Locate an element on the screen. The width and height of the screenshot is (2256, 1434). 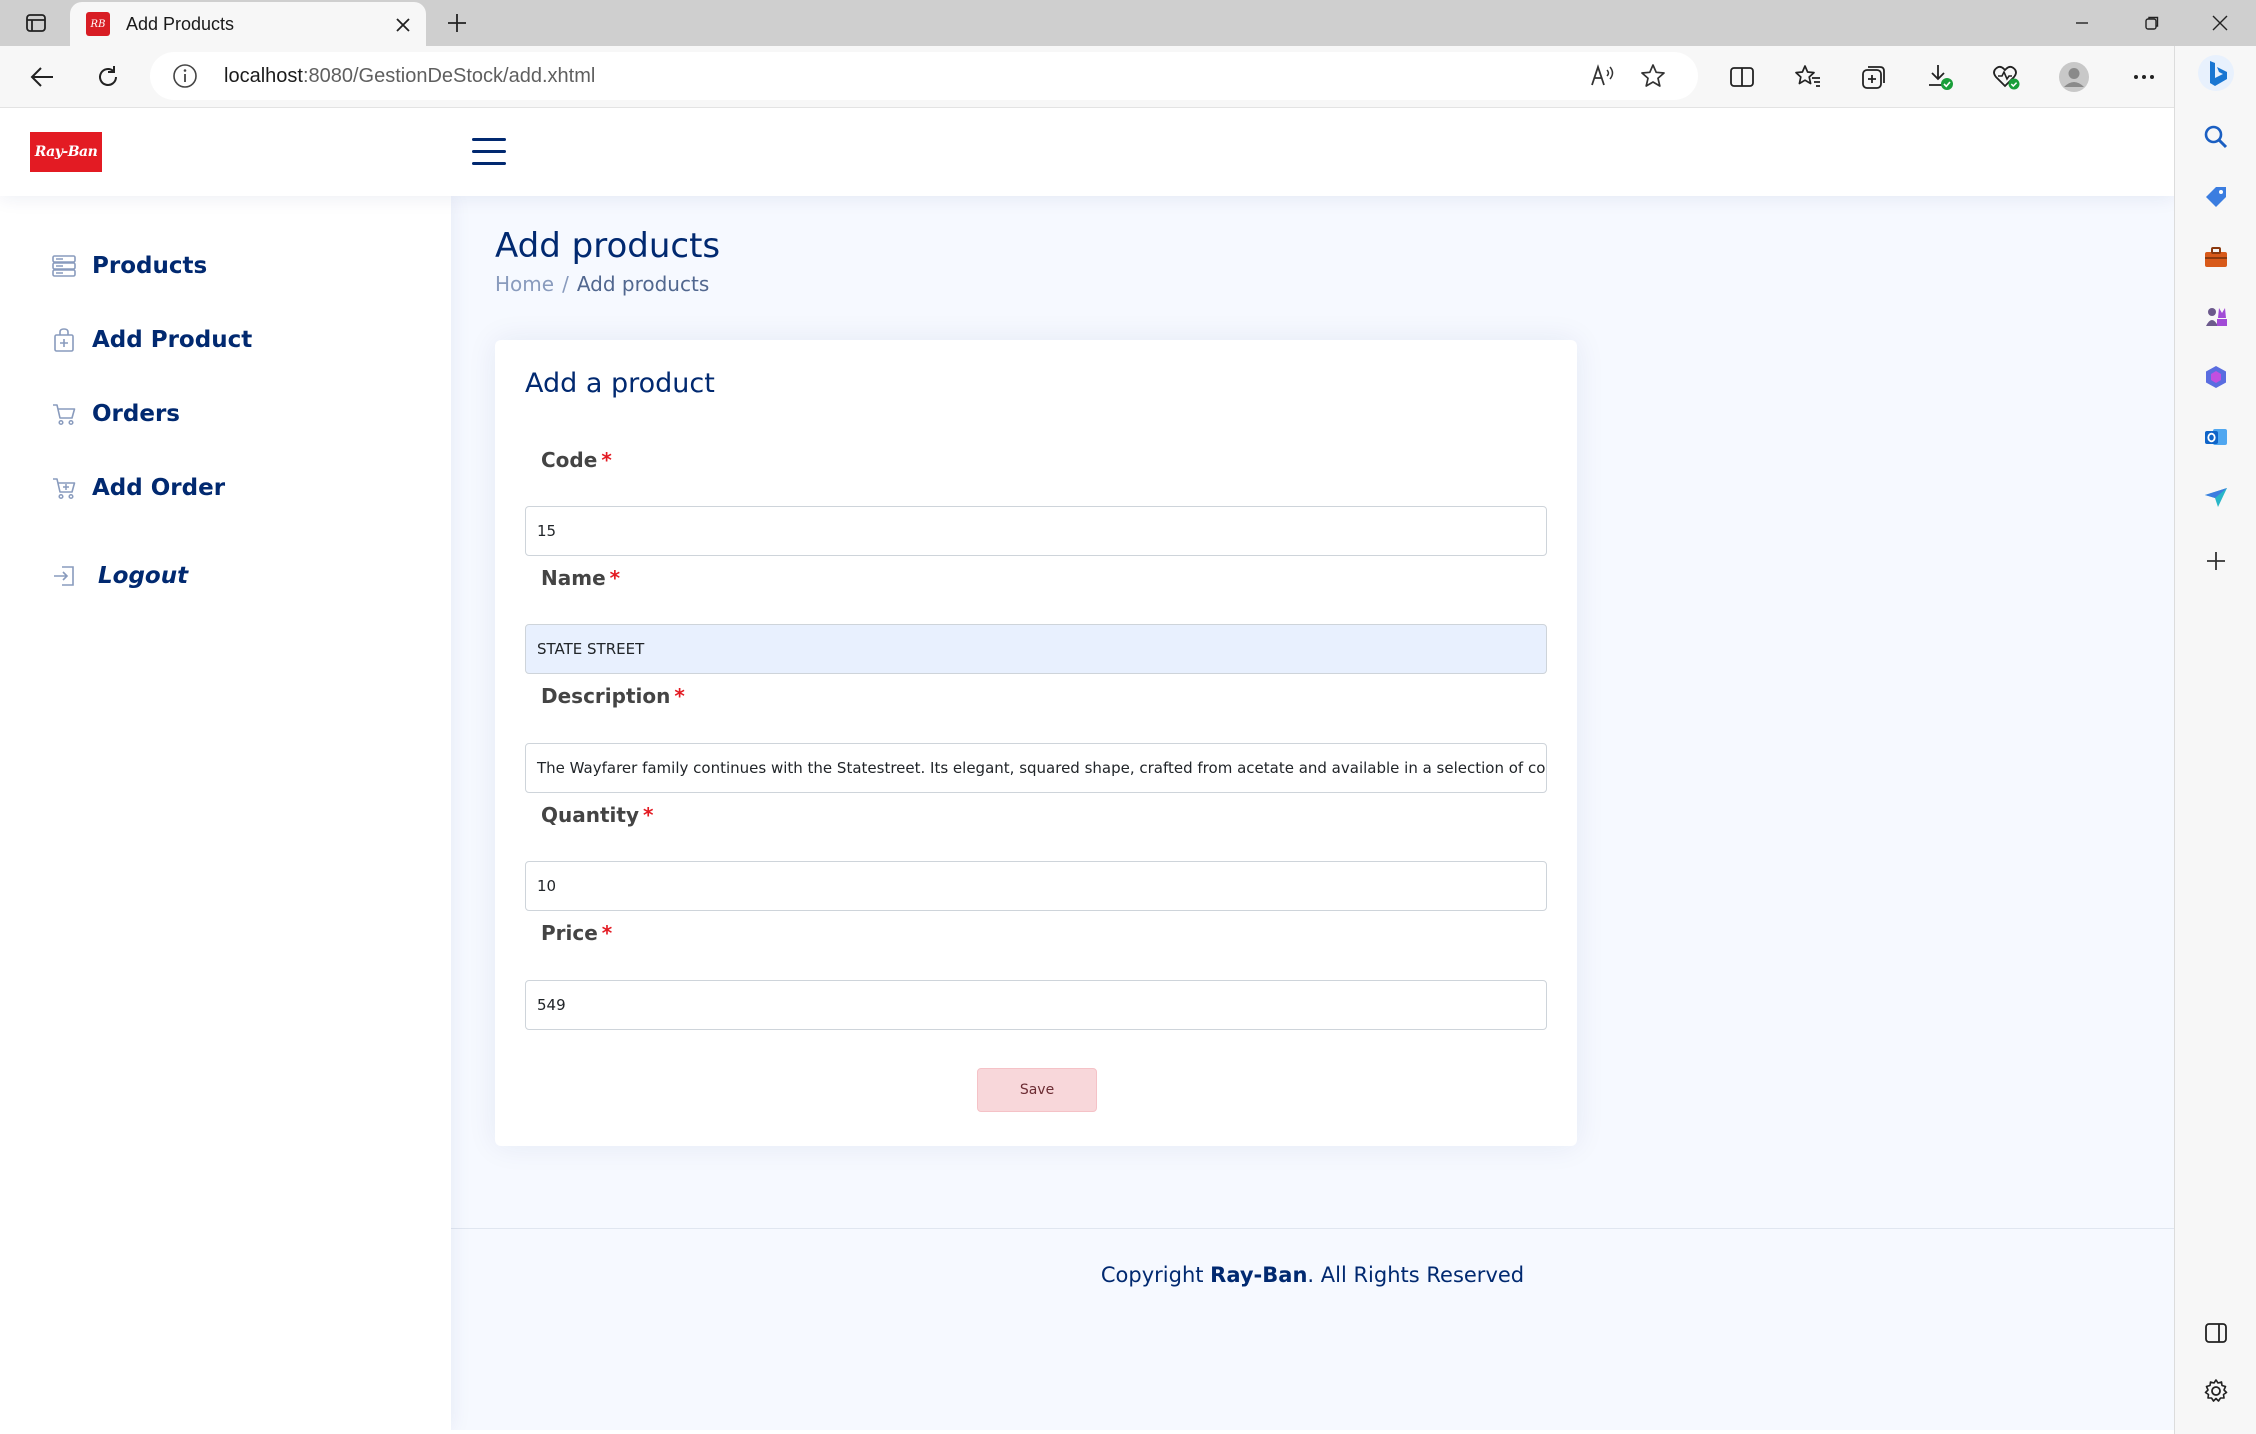
price-label: Price * is located at coordinates (576, 933).